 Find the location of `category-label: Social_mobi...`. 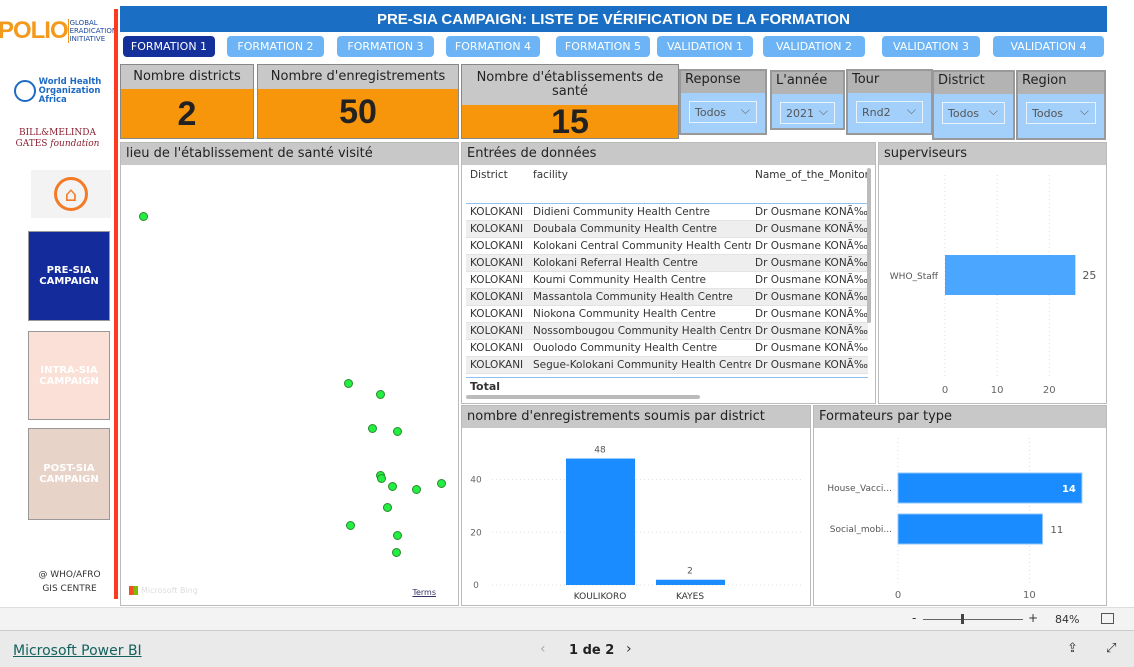

category-label: Social_mobi... is located at coordinates (861, 530).